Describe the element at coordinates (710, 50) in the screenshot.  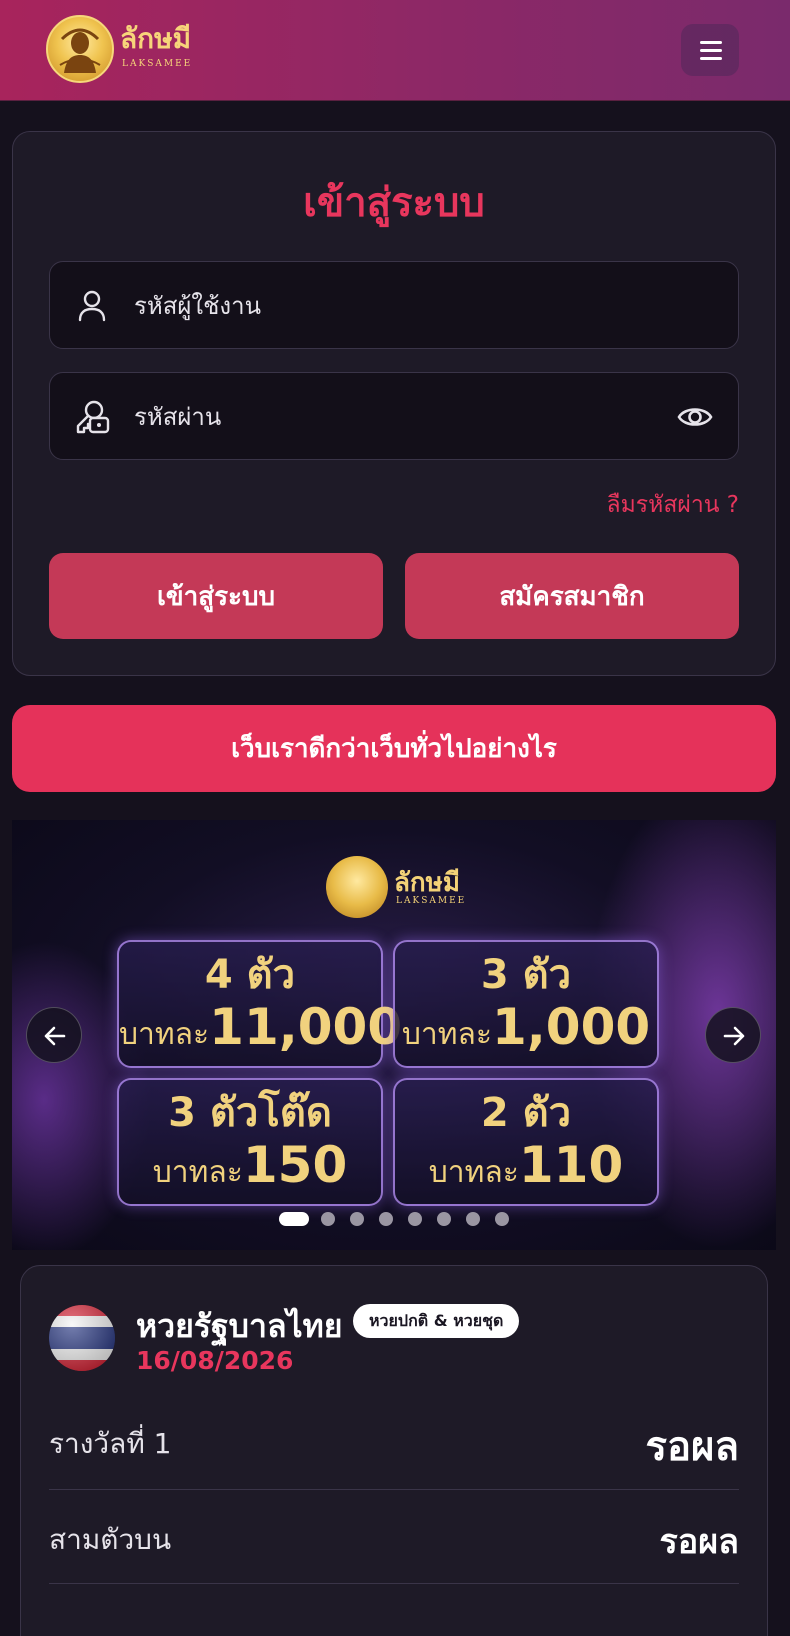
I see `hamburger-menu-icon` at that location.